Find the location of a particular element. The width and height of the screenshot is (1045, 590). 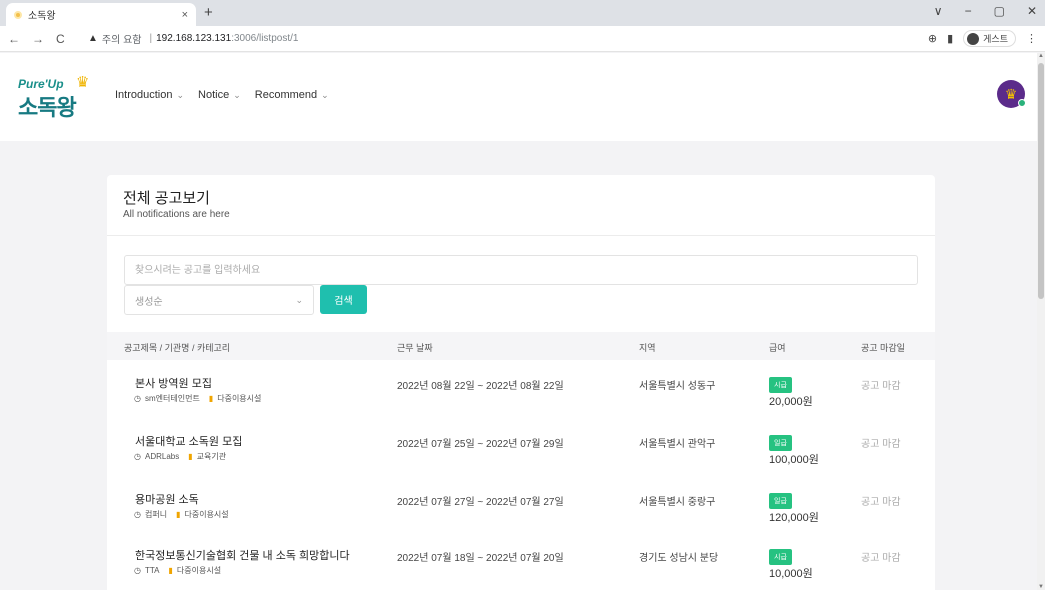

search-button: 검색 is located at coordinates (343, 299).